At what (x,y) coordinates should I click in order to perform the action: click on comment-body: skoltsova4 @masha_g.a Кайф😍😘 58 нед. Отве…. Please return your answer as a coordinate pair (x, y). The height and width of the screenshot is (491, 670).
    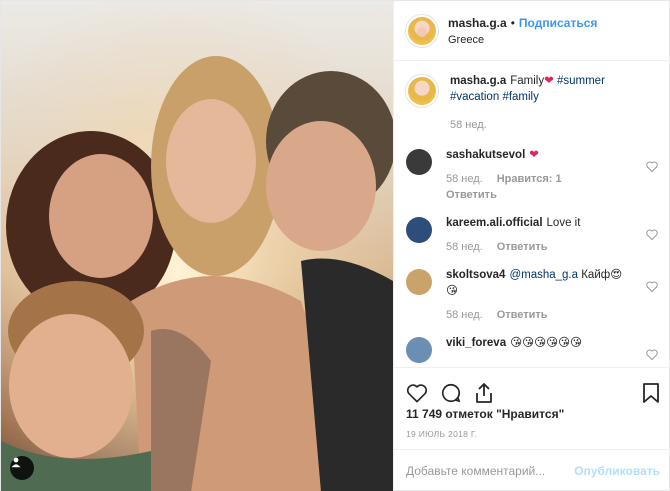
    Looking at the image, I should click on (553, 295).